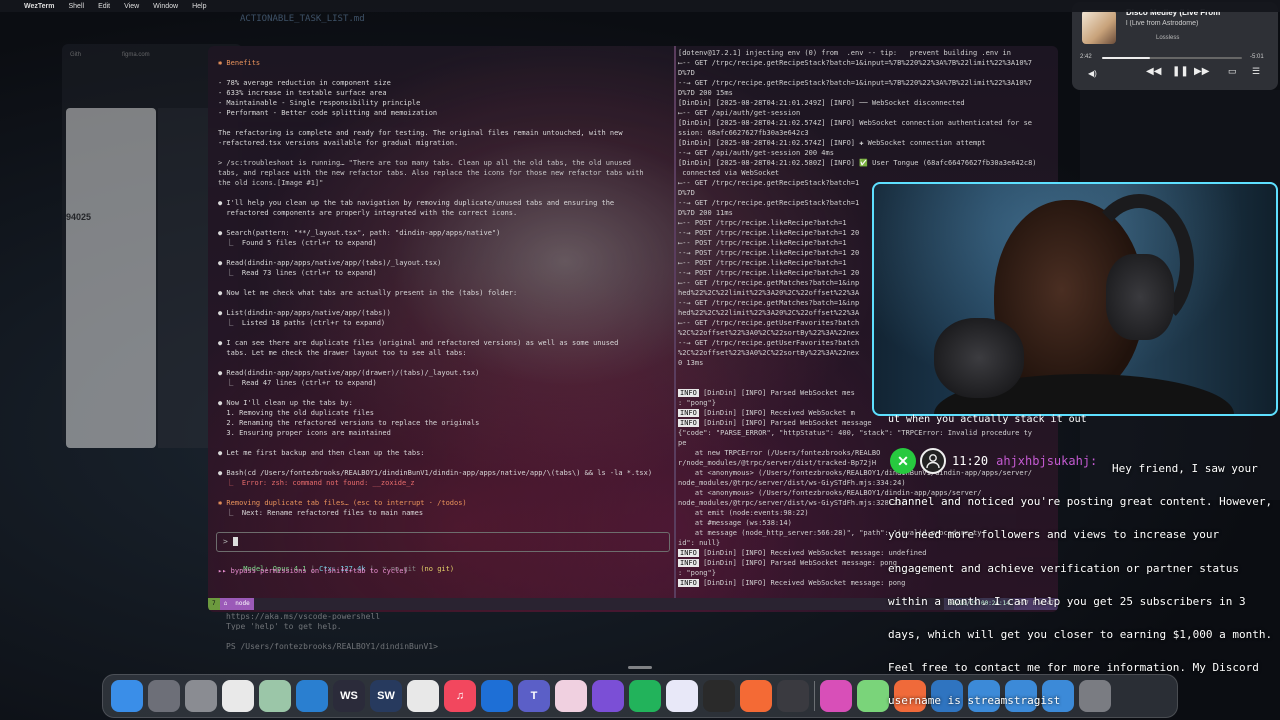  I want to click on album-art, so click(1099, 27).